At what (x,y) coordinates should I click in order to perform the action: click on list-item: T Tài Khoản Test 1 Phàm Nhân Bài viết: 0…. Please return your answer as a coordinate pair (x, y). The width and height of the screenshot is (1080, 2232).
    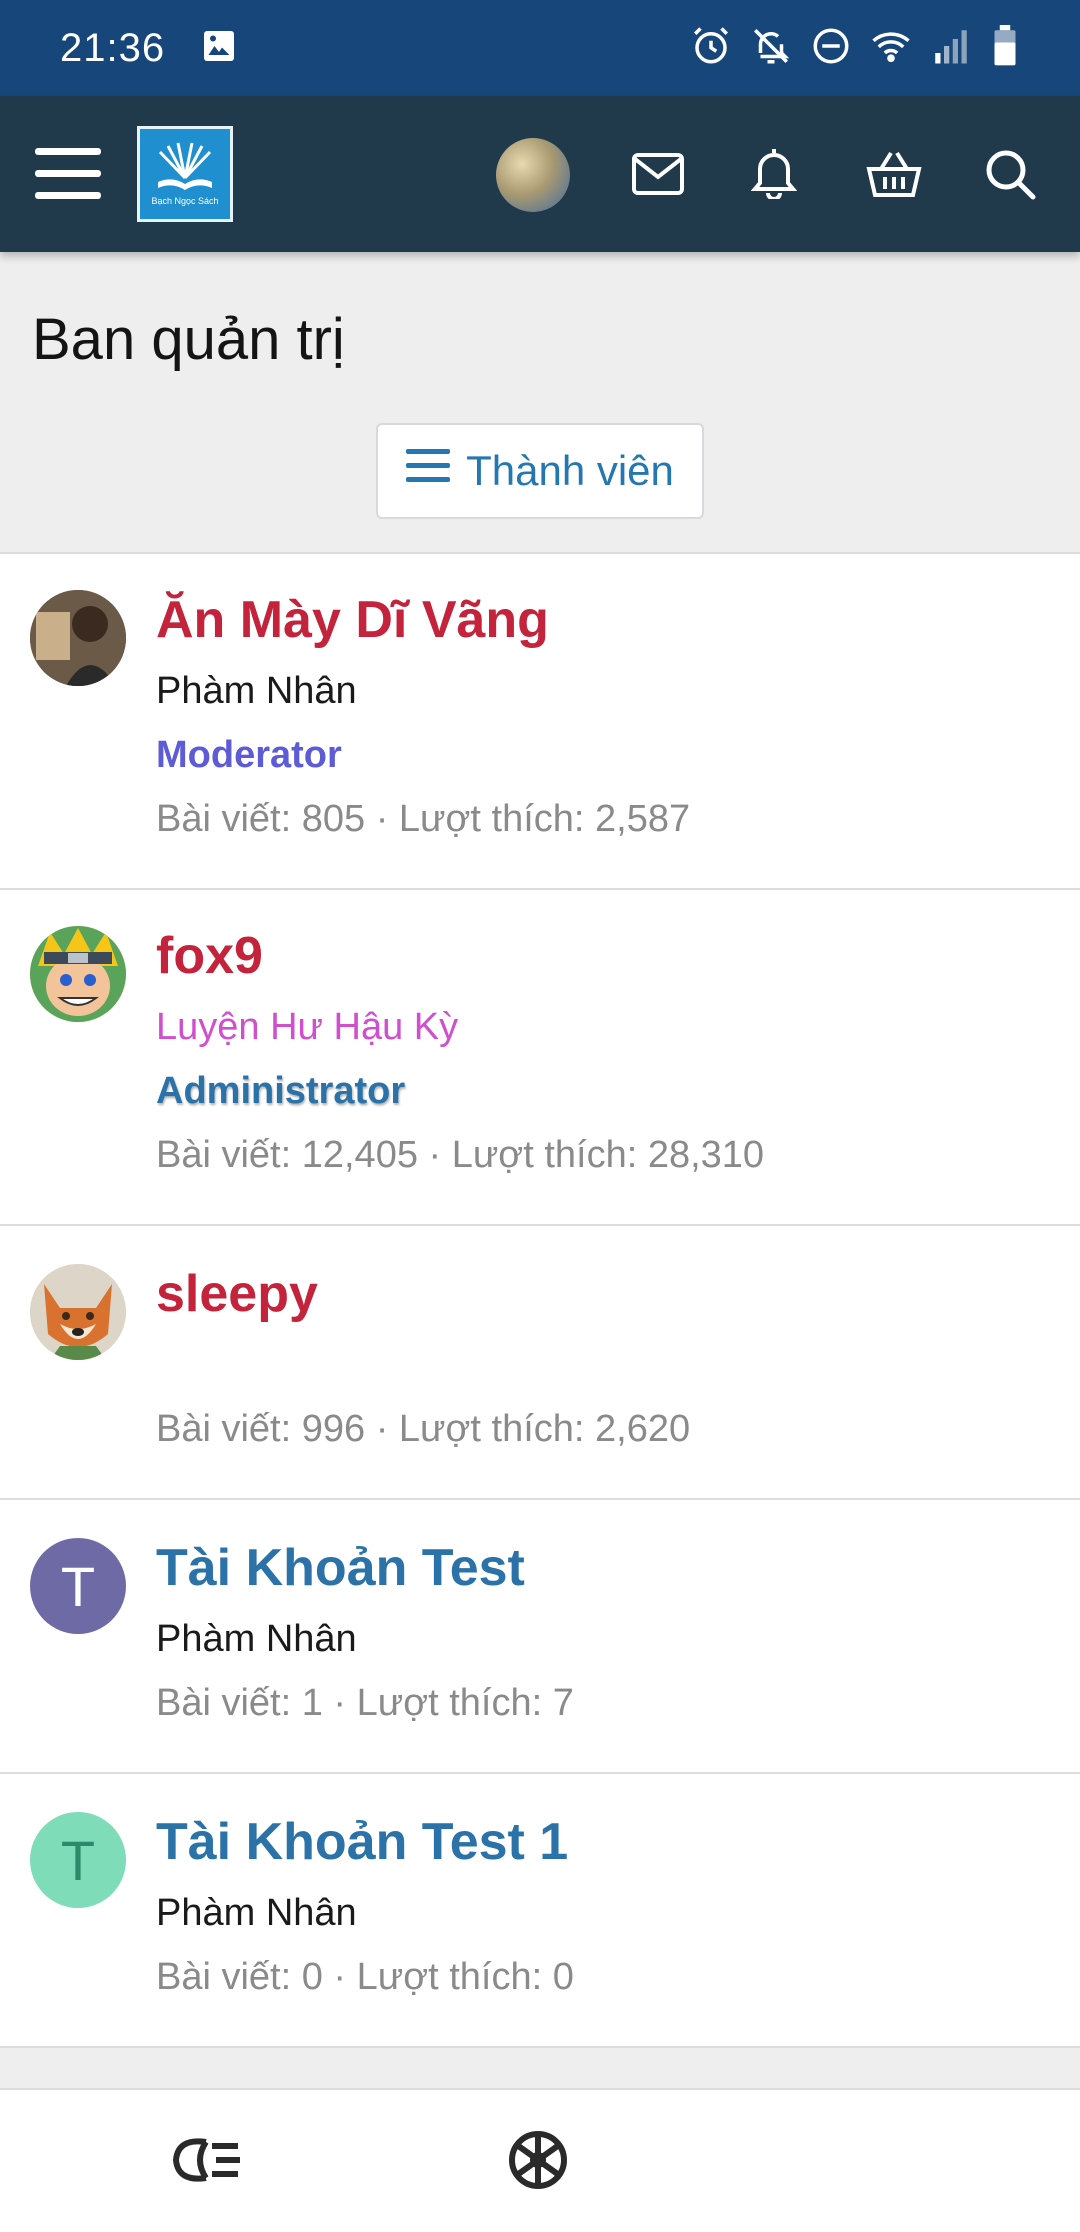
    Looking at the image, I should click on (540, 1911).